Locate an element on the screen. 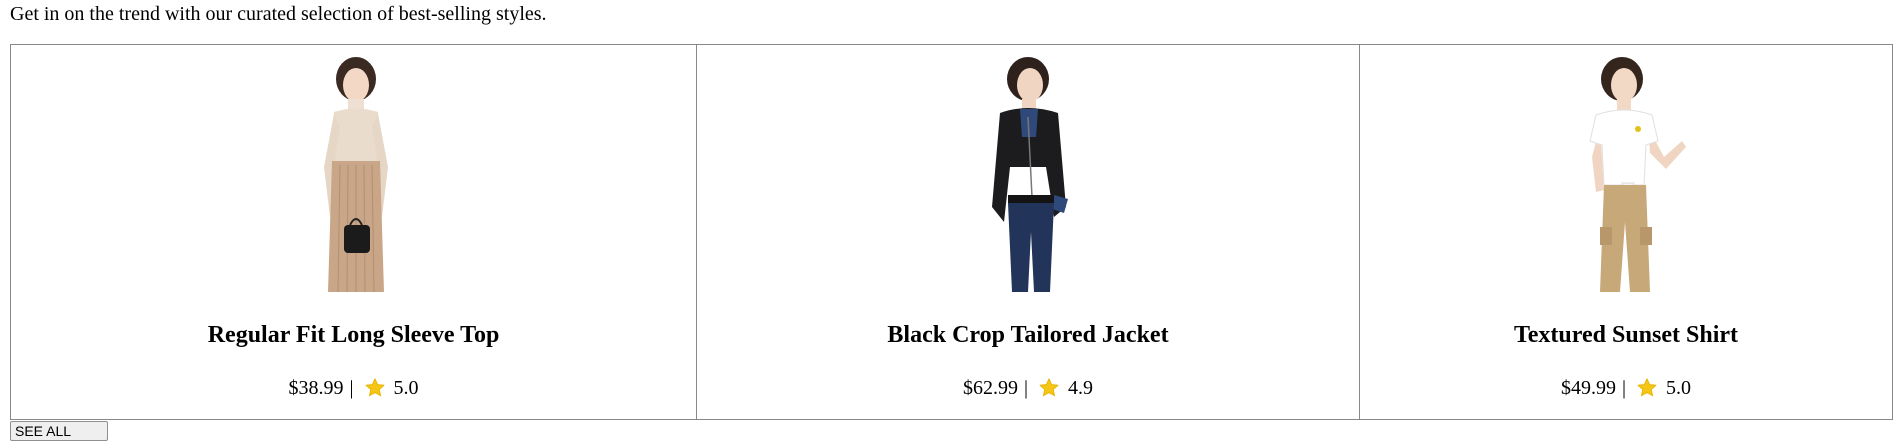 This screenshot has height=441, width=1893. product-title: Regular Fit Long Sleeve Top is located at coordinates (353, 335).